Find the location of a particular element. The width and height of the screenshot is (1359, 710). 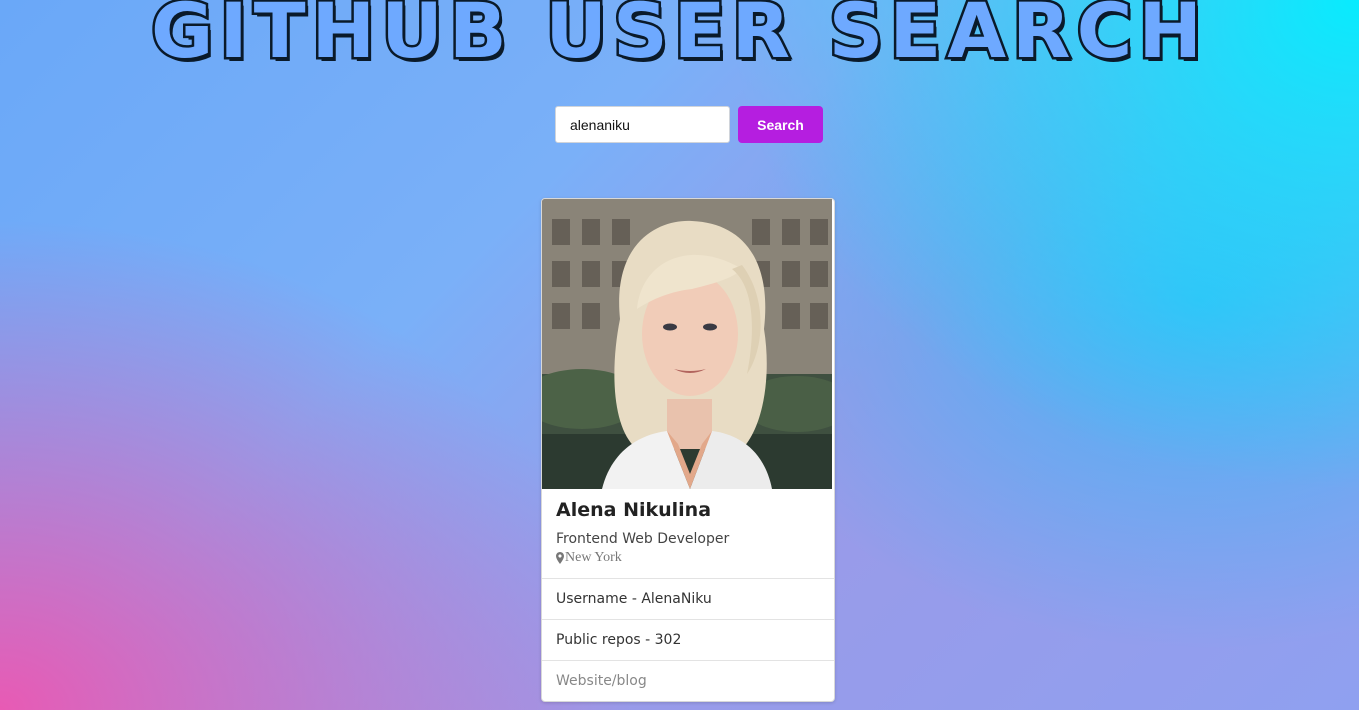

user-location: New York is located at coordinates (688, 558).